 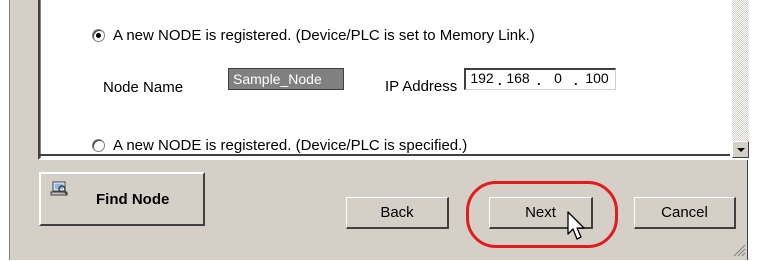 What do you see at coordinates (578, 228) in the screenshot?
I see `mouse-pointer-icon` at bounding box center [578, 228].